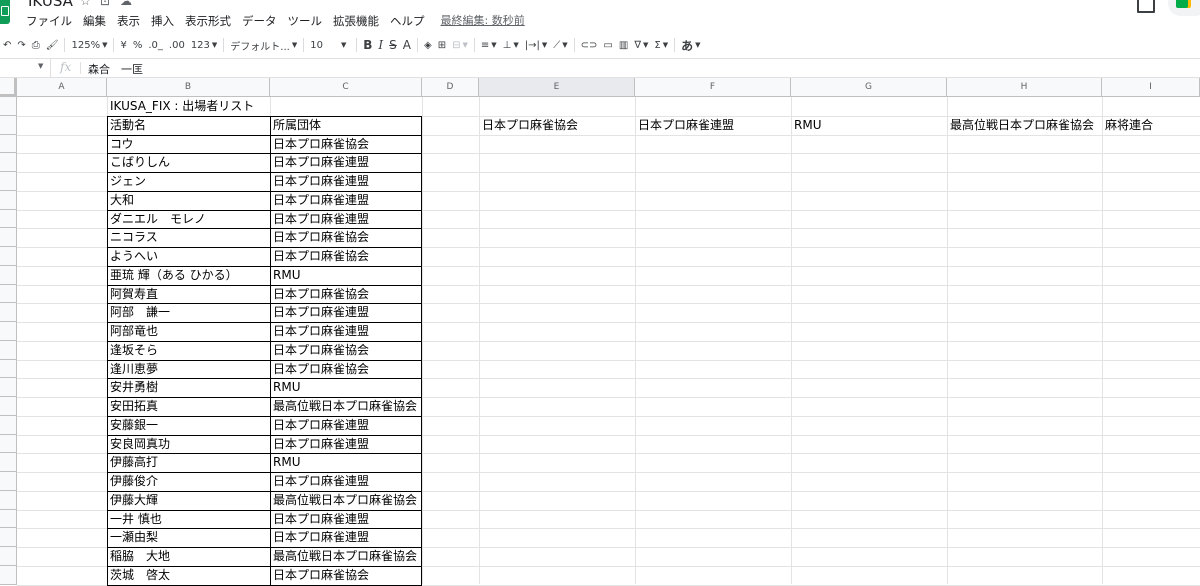 Image resolution: width=1200 pixels, height=586 pixels. Describe the element at coordinates (489, 45) in the screenshot. I see `horizontal-align-icon: ≡ ▼` at that location.